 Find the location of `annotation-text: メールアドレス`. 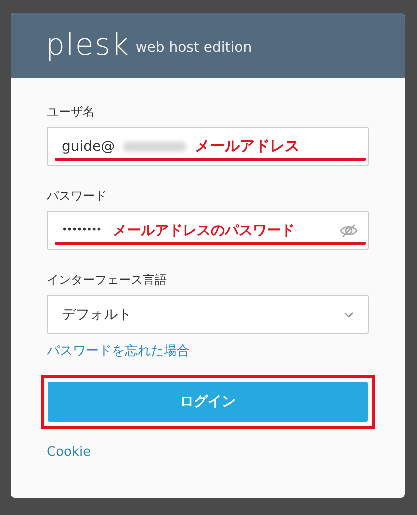

annotation-text: メールアドレス is located at coordinates (247, 146).